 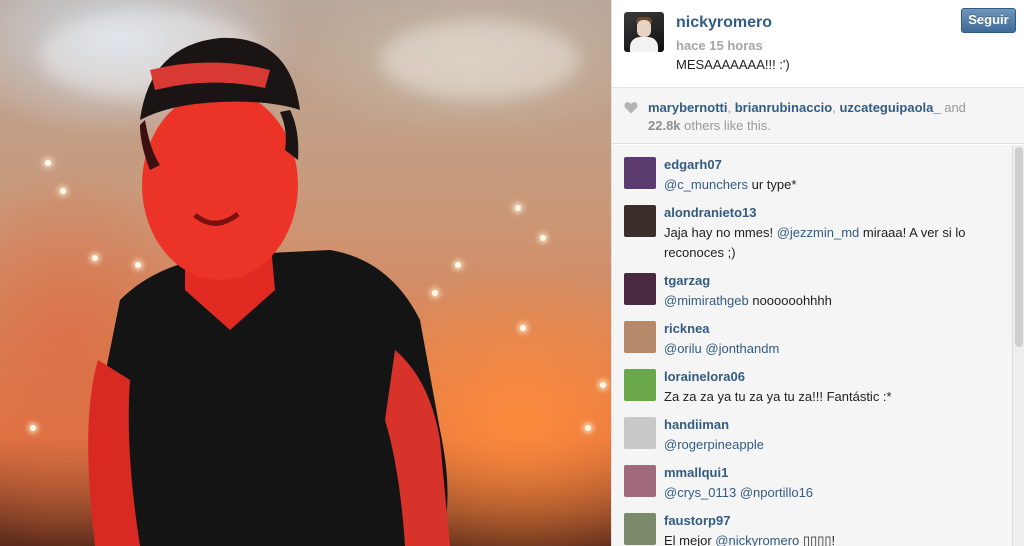 I want to click on comment-text: @orilu @jonthandm, so click(x=832, y=349).